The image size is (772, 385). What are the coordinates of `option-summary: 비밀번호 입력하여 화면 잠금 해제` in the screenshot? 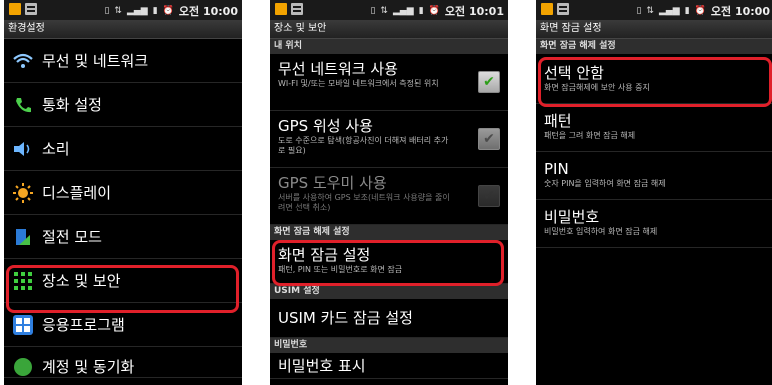 It's located at (601, 231).